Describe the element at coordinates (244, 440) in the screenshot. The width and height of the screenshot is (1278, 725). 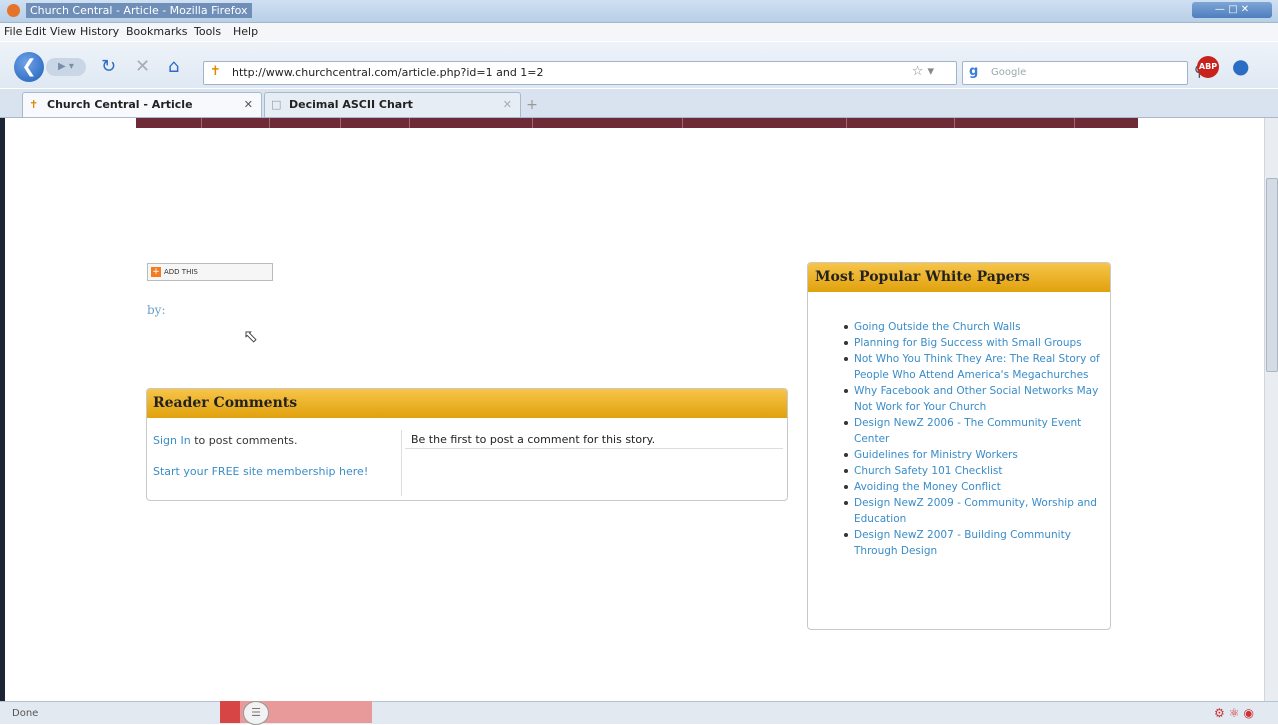
I see `sign-in-suffix: to post comments.` at that location.